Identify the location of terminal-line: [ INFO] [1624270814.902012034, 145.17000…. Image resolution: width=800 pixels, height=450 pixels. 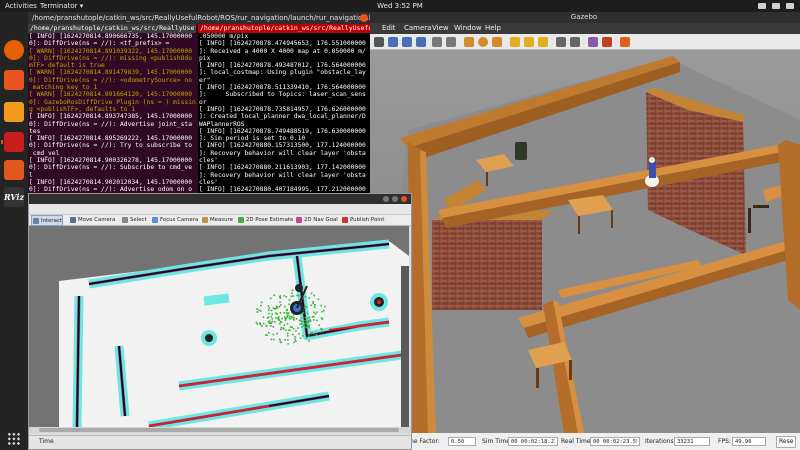
(111, 182).